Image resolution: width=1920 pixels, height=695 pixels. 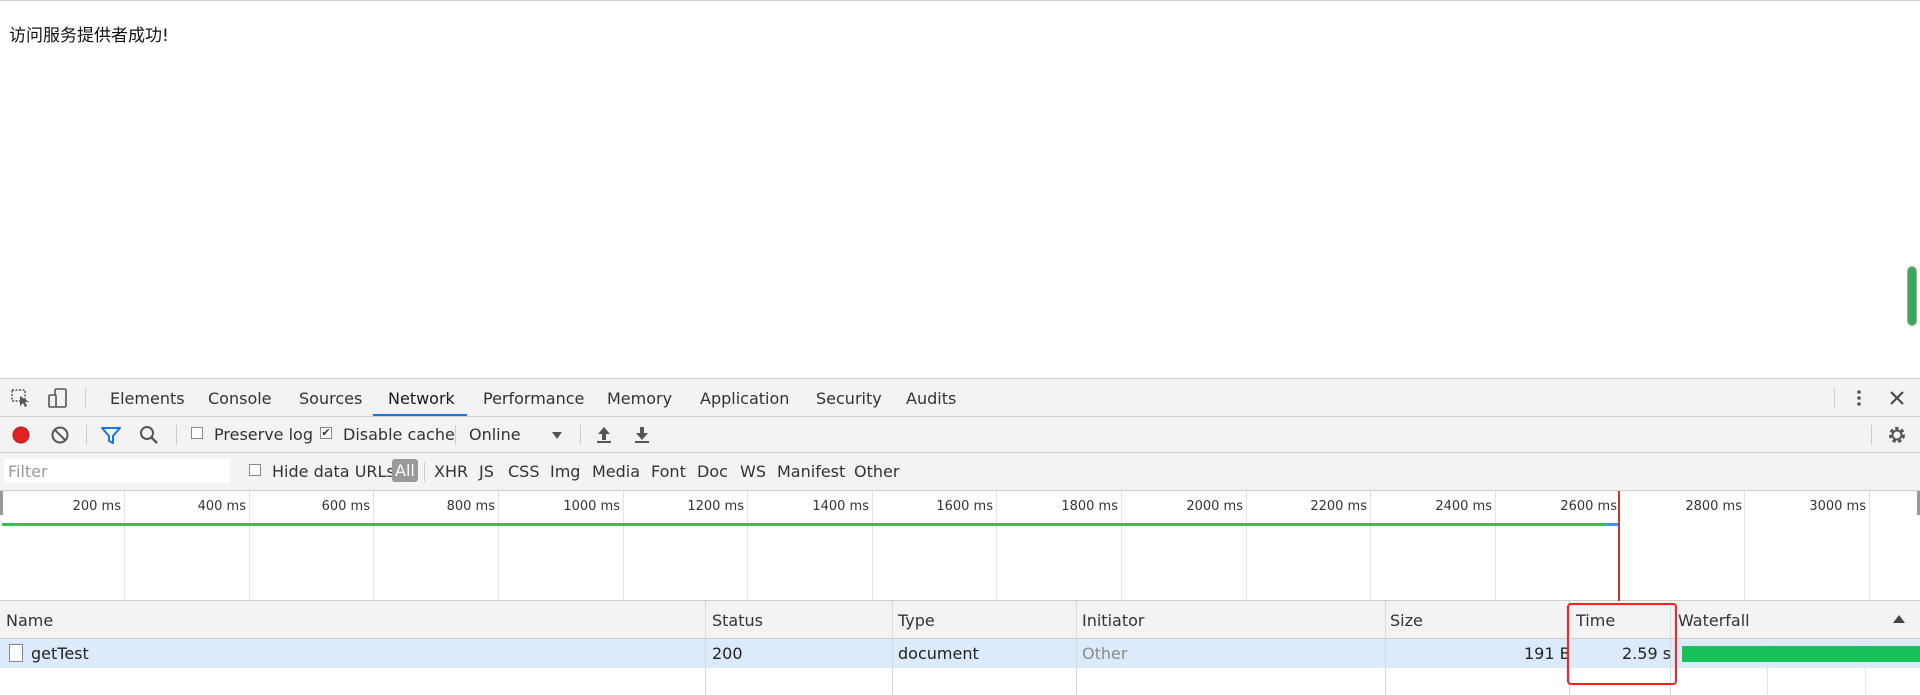 What do you see at coordinates (533, 398) in the screenshot?
I see `tab-performance: Performance` at bounding box center [533, 398].